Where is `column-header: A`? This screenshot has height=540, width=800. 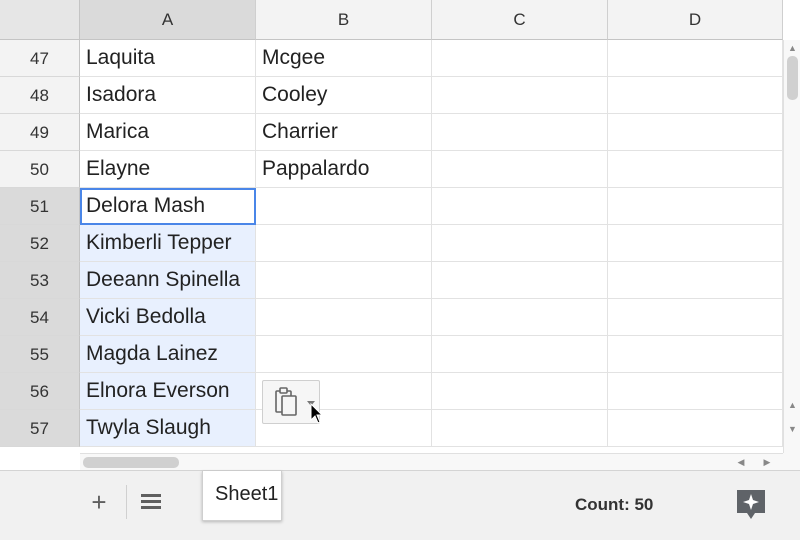
column-header: A is located at coordinates (168, 20).